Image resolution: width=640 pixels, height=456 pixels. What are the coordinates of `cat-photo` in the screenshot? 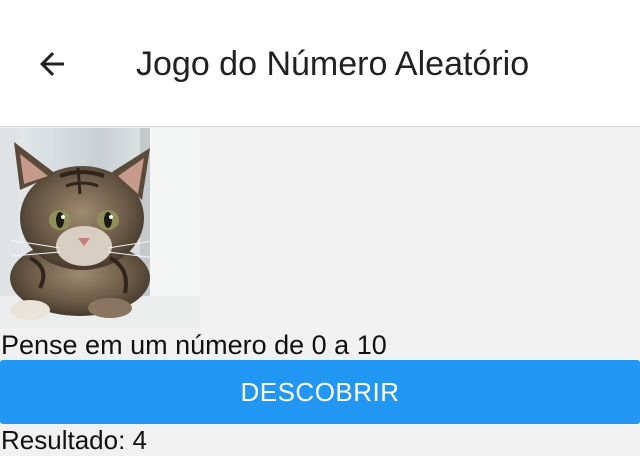 It's located at (100, 228).